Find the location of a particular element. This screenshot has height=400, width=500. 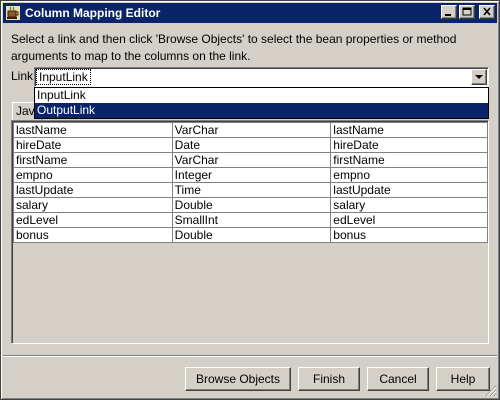

table-row: lastUpdate Time lastUpdate is located at coordinates (250, 190).